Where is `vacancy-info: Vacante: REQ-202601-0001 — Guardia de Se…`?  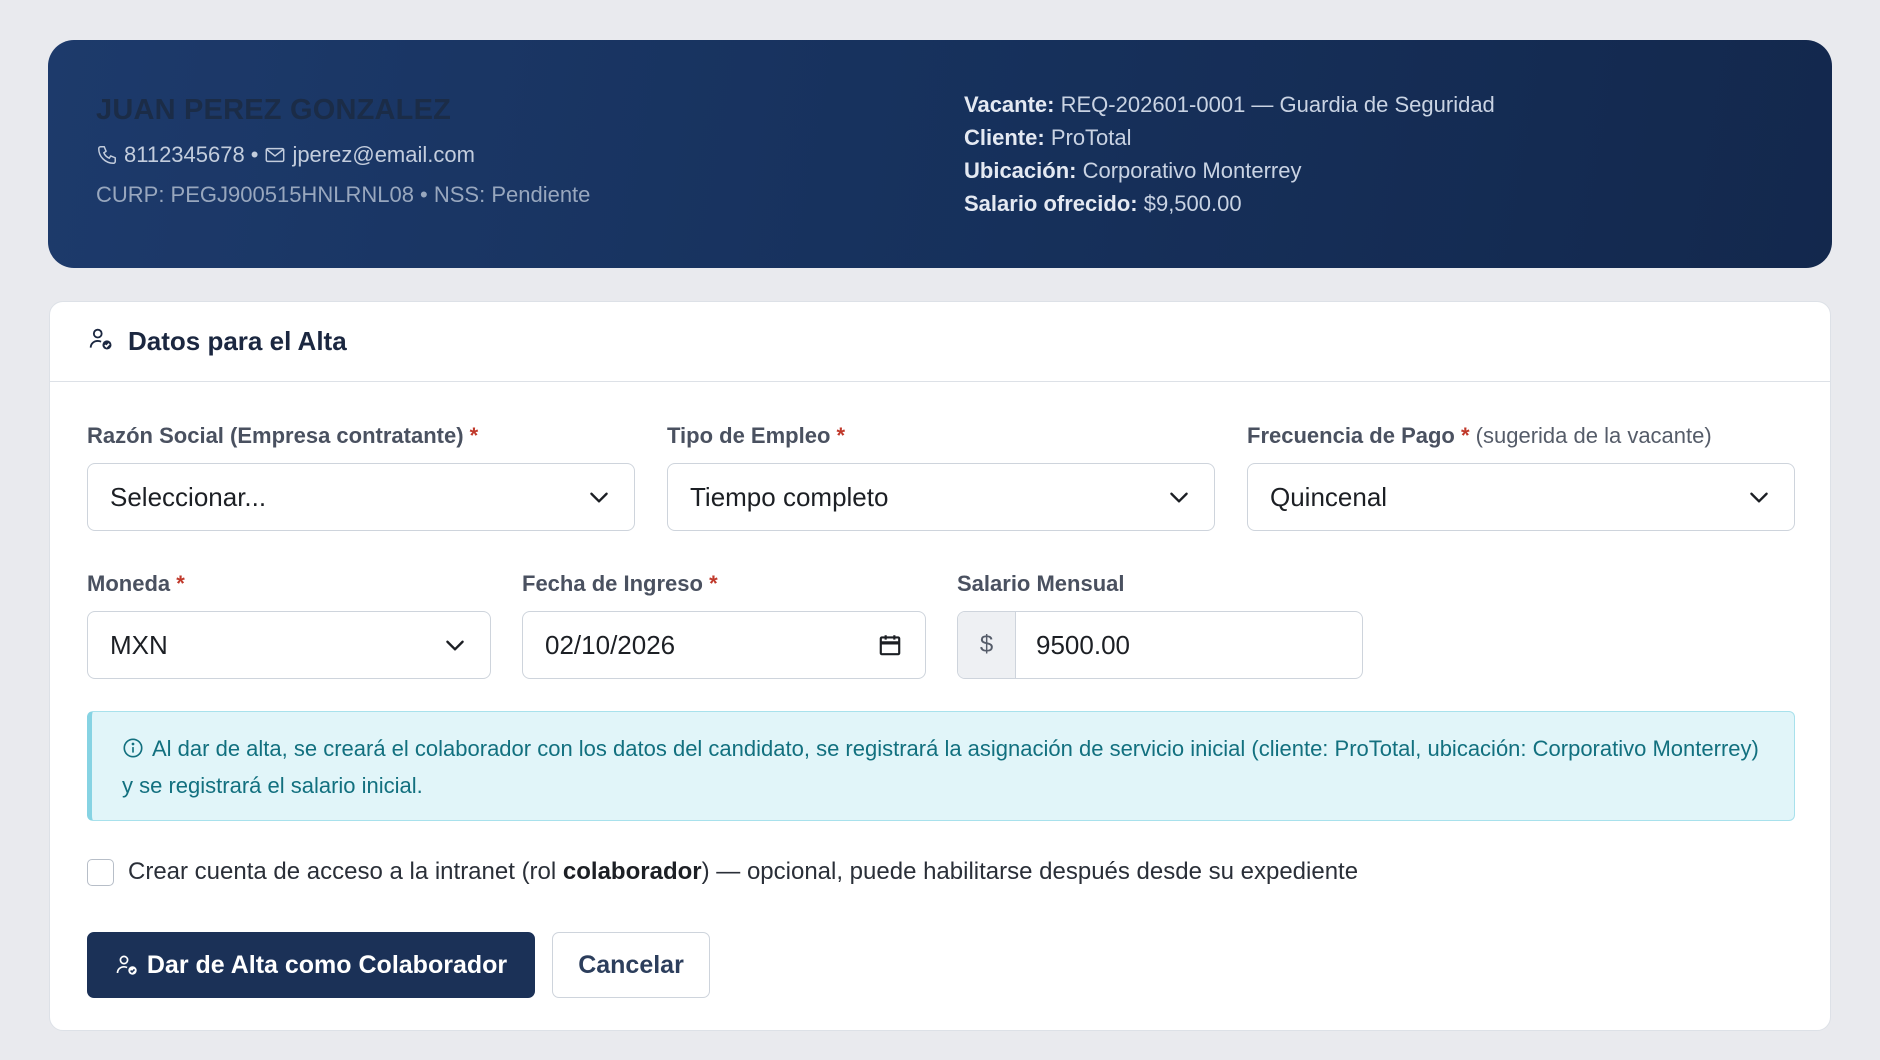
vacancy-info: Vacante: REQ-202601-0001 — Guardia de Se… is located at coordinates (1229, 154).